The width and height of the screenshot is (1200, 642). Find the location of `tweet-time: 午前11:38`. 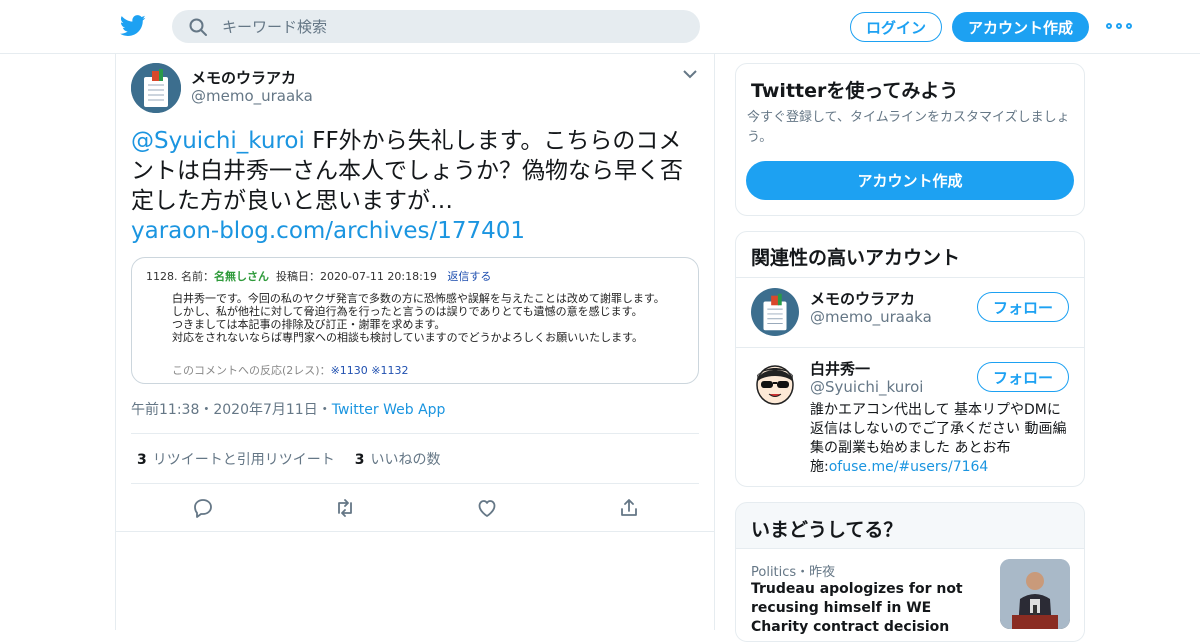

tweet-time: 午前11:38 is located at coordinates (165, 410).